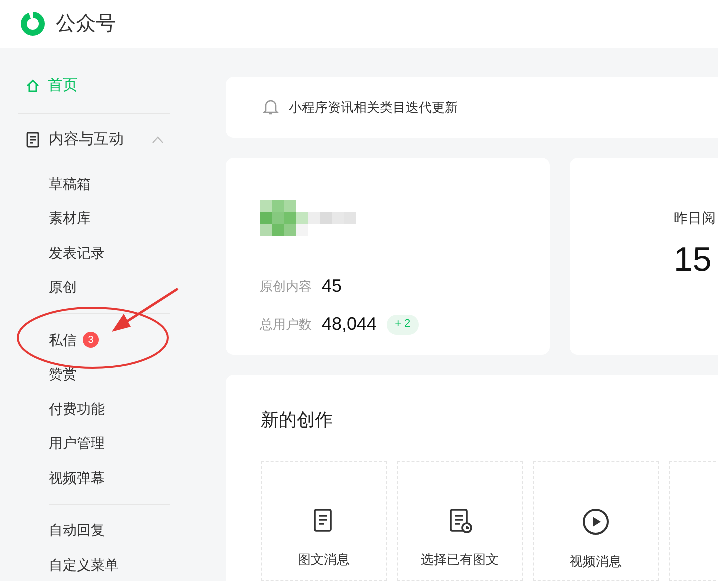 This screenshot has height=581, width=718. Describe the element at coordinates (324, 521) in the screenshot. I see `creation-tile: 图文消息` at that location.